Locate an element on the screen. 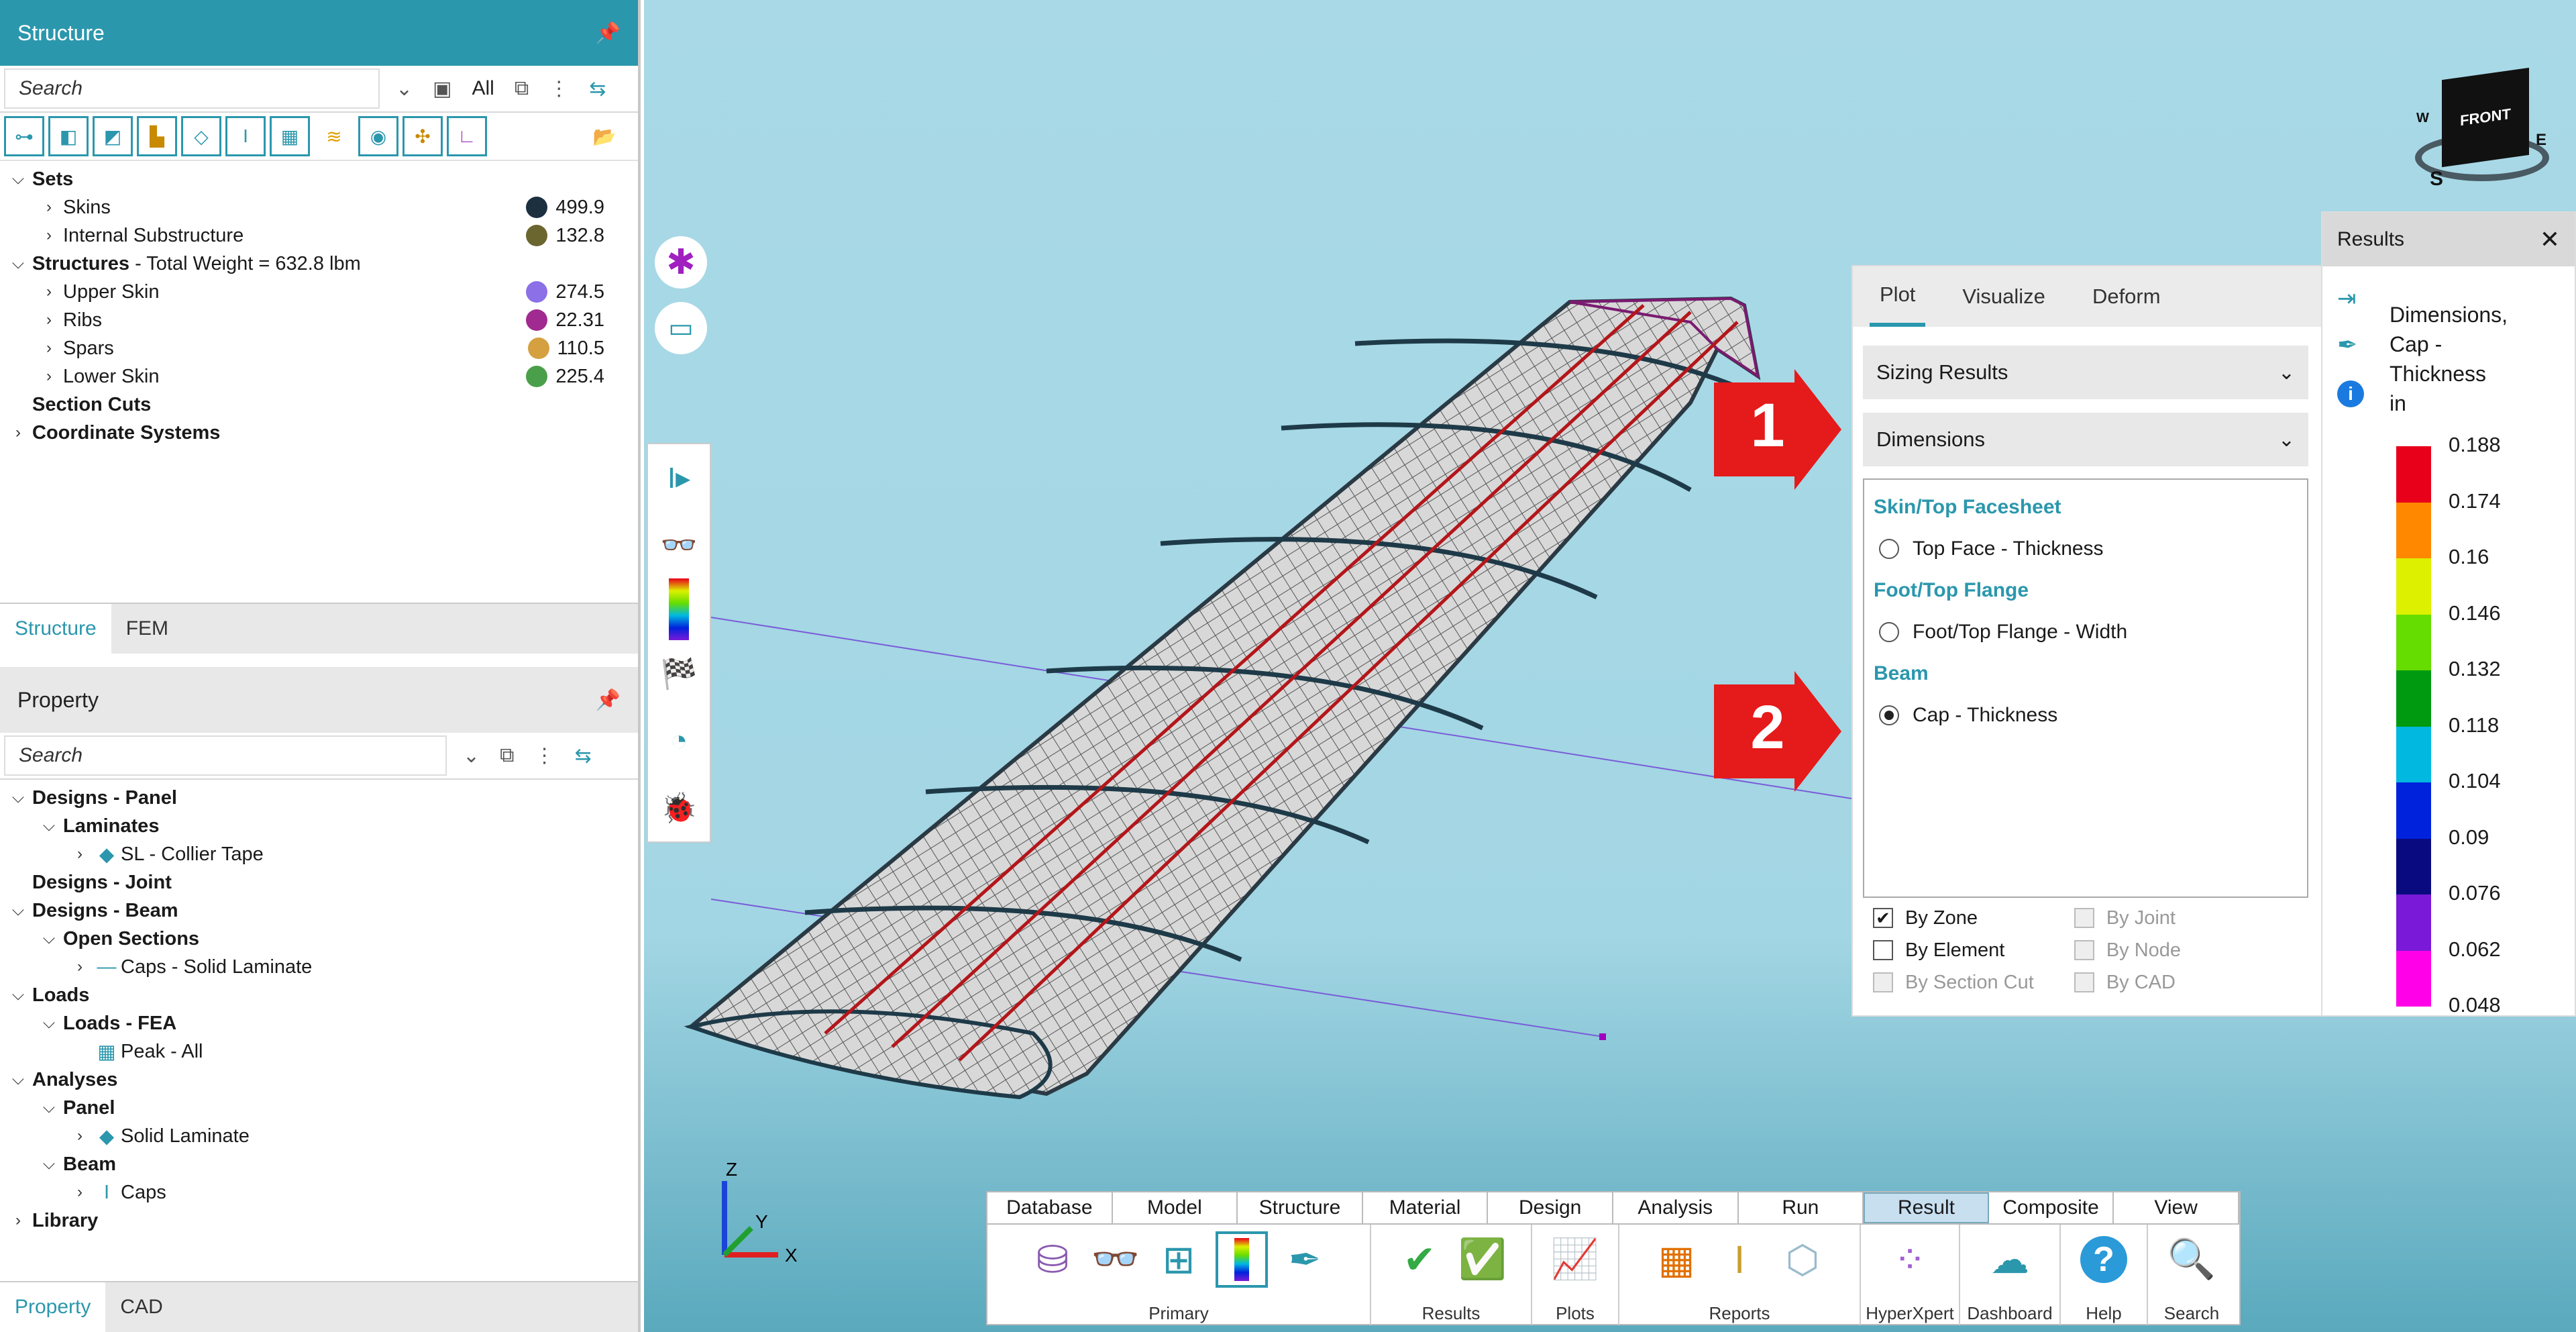 The height and width of the screenshot is (1332, 2576). tree-item: ⌵ Laminates is located at coordinates (319, 826).